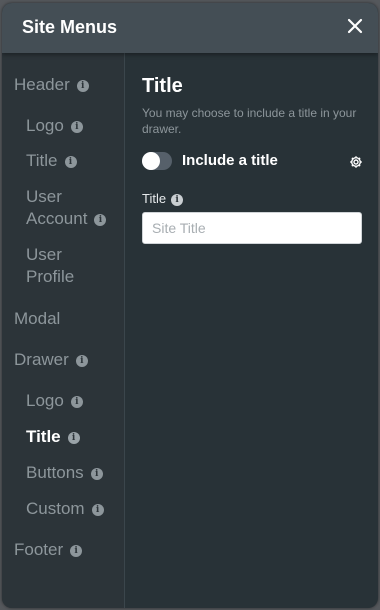 This screenshot has height=610, width=380. I want to click on sidebar-item-modal: Modal, so click(37, 319).